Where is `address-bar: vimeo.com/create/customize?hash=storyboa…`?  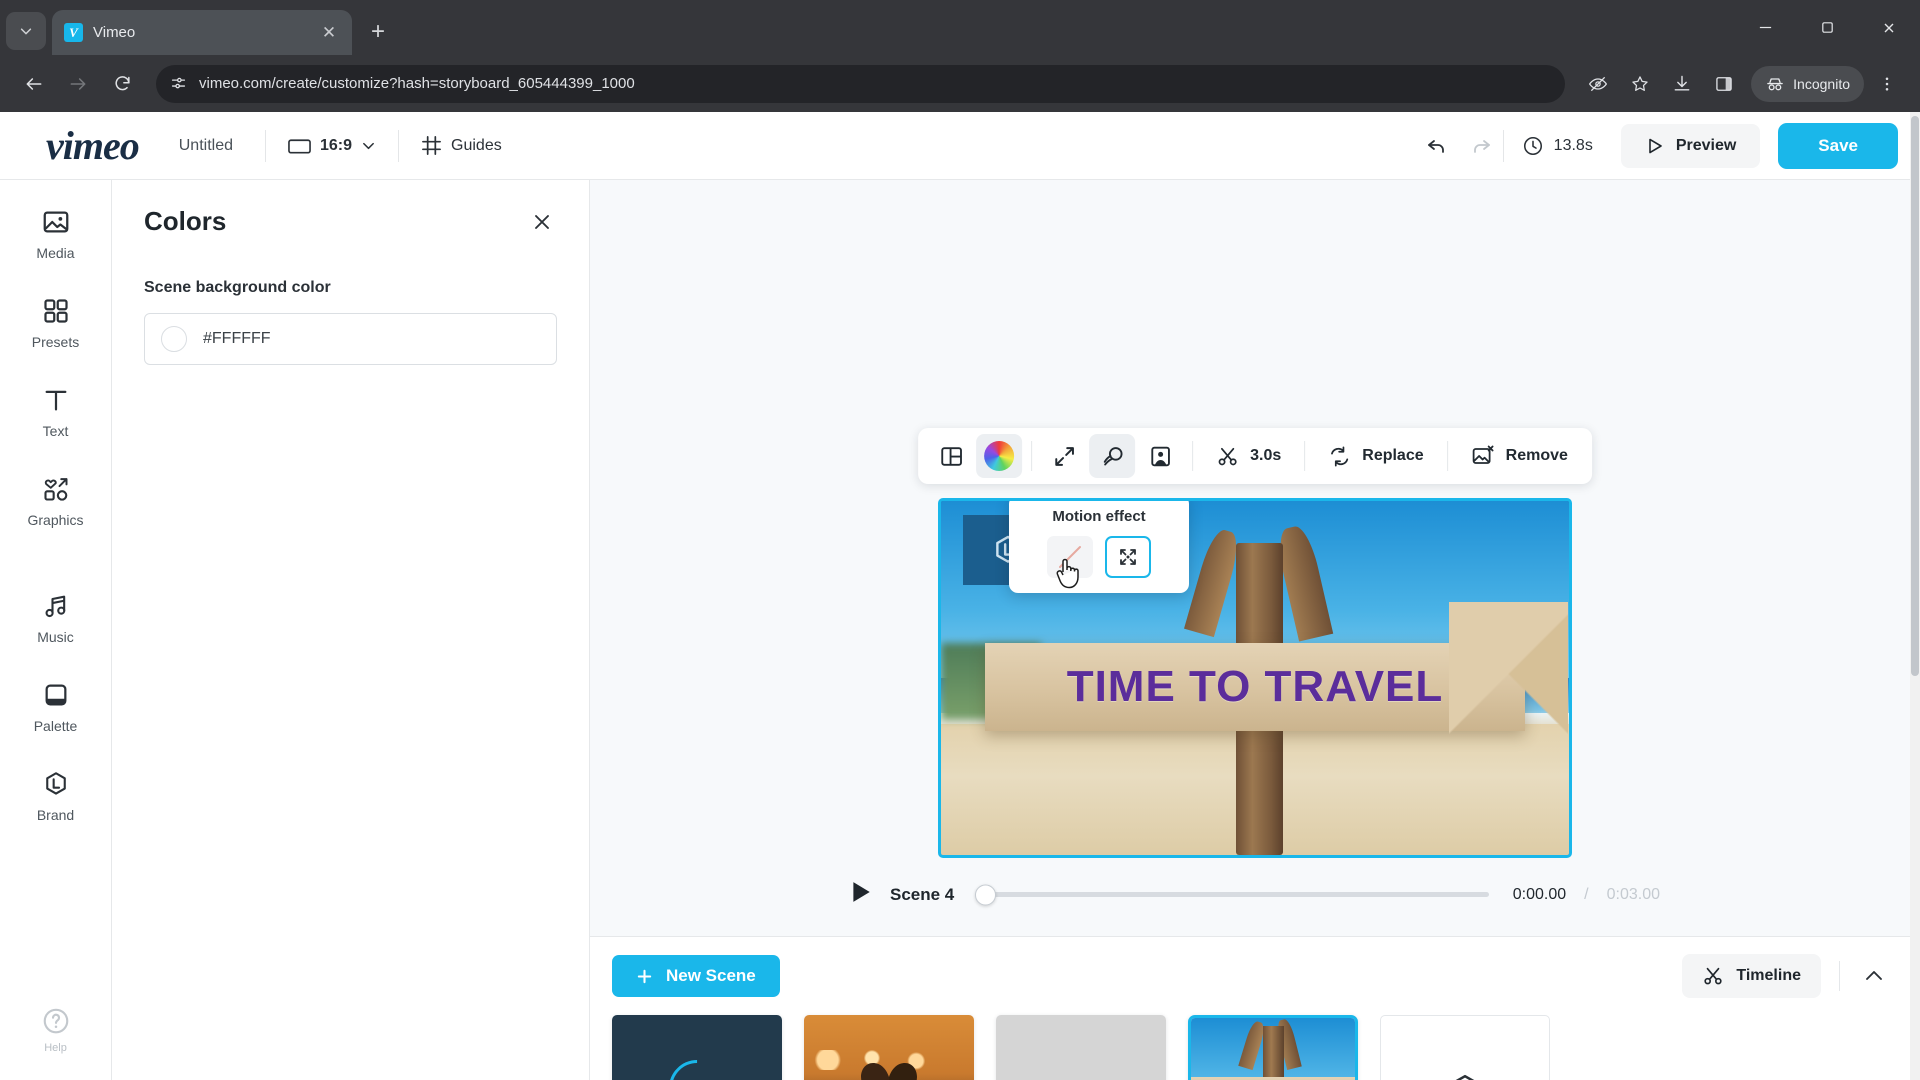
address-bar: vimeo.com/create/customize?hash=storyboa… is located at coordinates (861, 83).